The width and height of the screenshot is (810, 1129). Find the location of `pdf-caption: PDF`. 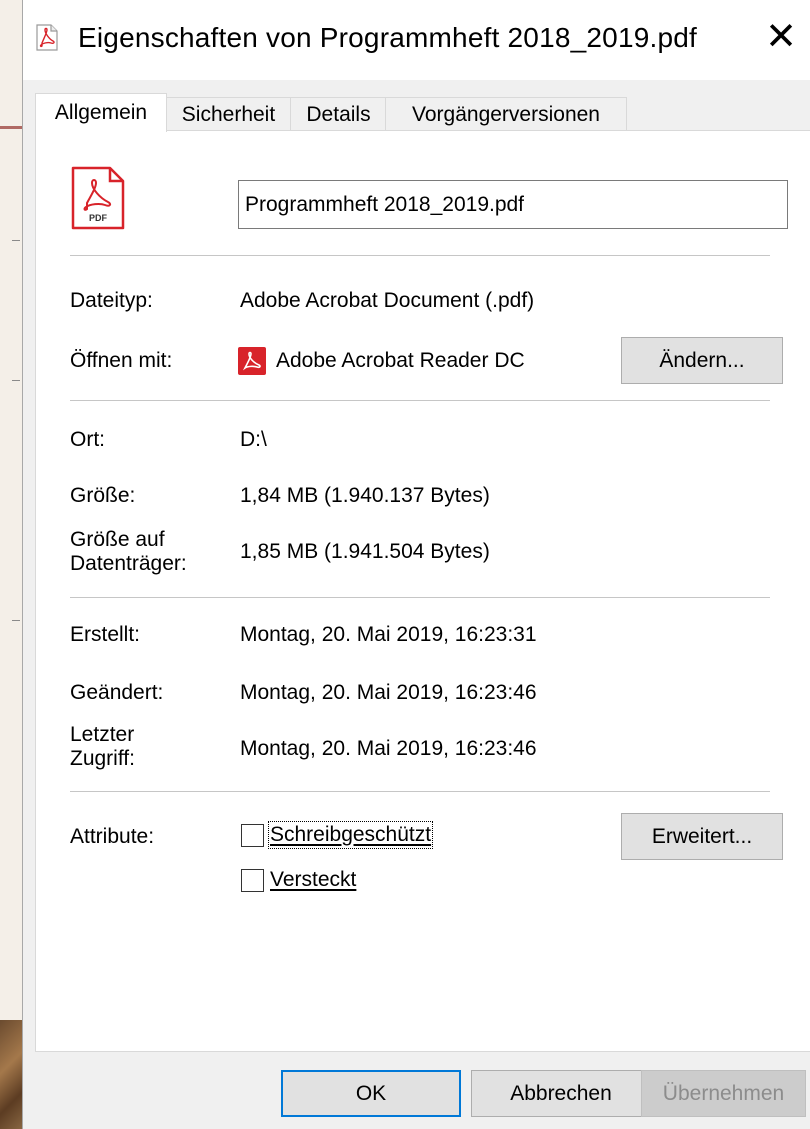

pdf-caption: PDF is located at coordinates (98, 218).